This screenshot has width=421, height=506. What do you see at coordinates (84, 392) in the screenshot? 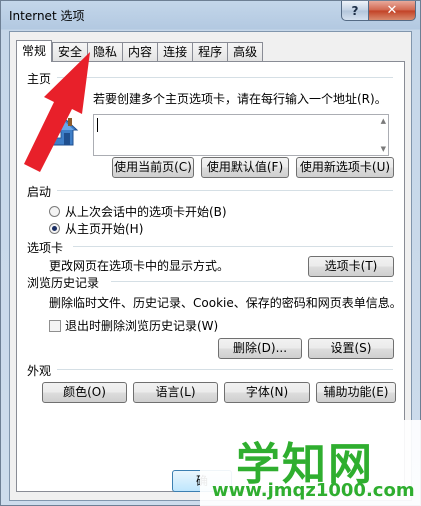
I see `colors-button: 颜色(O)` at bounding box center [84, 392].